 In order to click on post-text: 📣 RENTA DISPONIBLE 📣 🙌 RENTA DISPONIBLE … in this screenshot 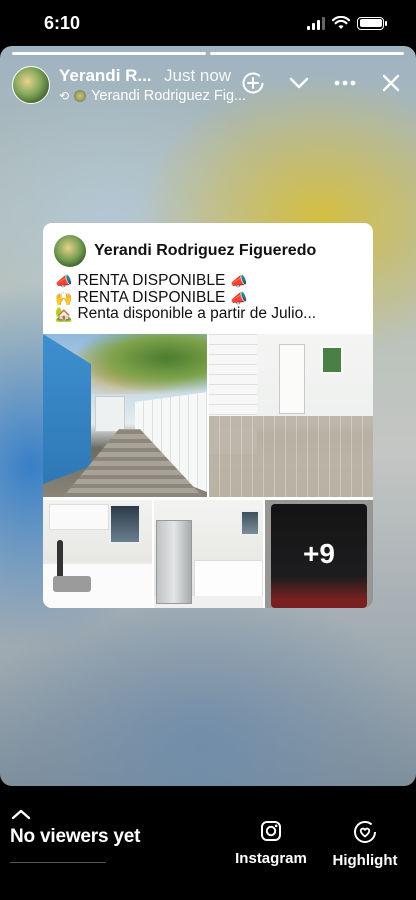, I will do `click(186, 297)`.